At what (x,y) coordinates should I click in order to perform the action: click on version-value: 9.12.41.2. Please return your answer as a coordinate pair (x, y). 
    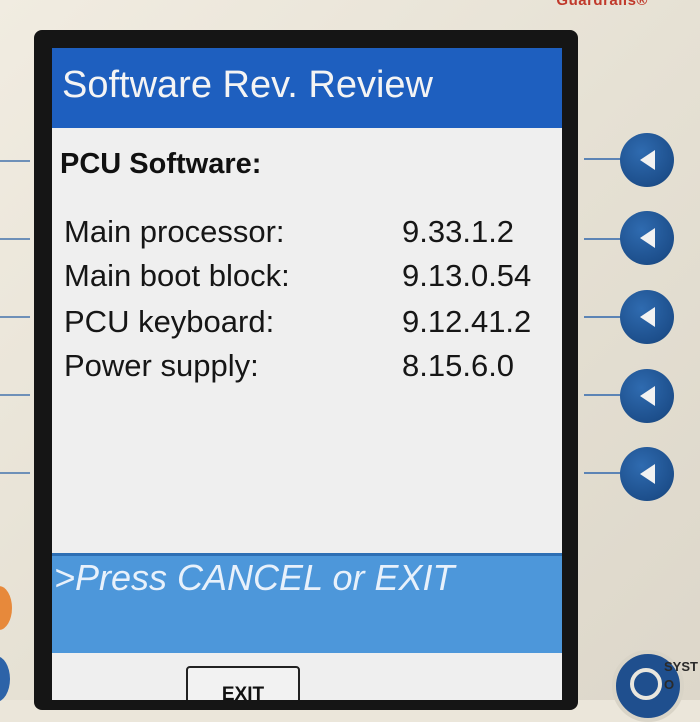
    Looking at the image, I should click on (467, 321).